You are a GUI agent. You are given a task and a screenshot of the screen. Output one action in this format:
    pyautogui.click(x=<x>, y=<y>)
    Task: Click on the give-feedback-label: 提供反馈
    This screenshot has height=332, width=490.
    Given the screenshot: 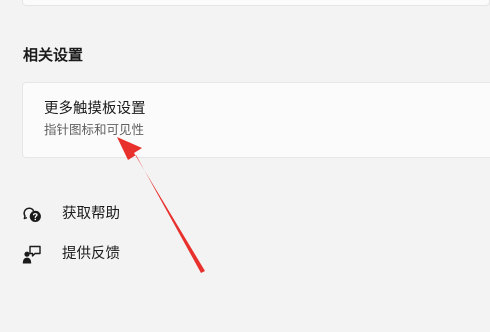 What is the action you would take?
    pyautogui.click(x=91, y=254)
    